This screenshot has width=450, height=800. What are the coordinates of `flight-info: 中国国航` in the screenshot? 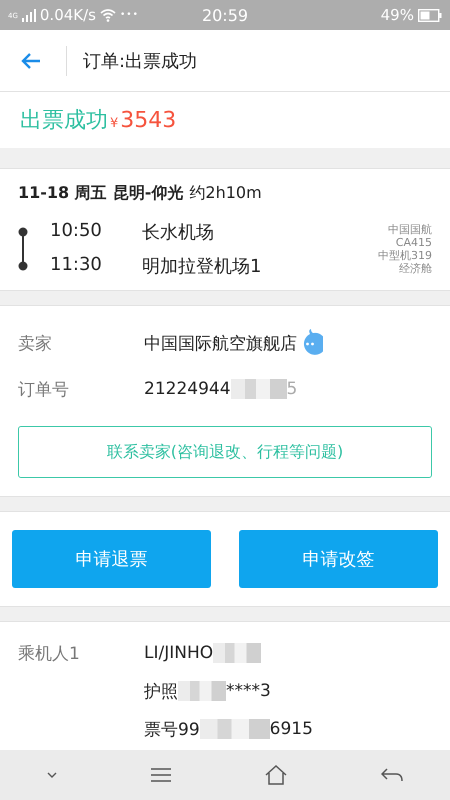 It's located at (410, 229).